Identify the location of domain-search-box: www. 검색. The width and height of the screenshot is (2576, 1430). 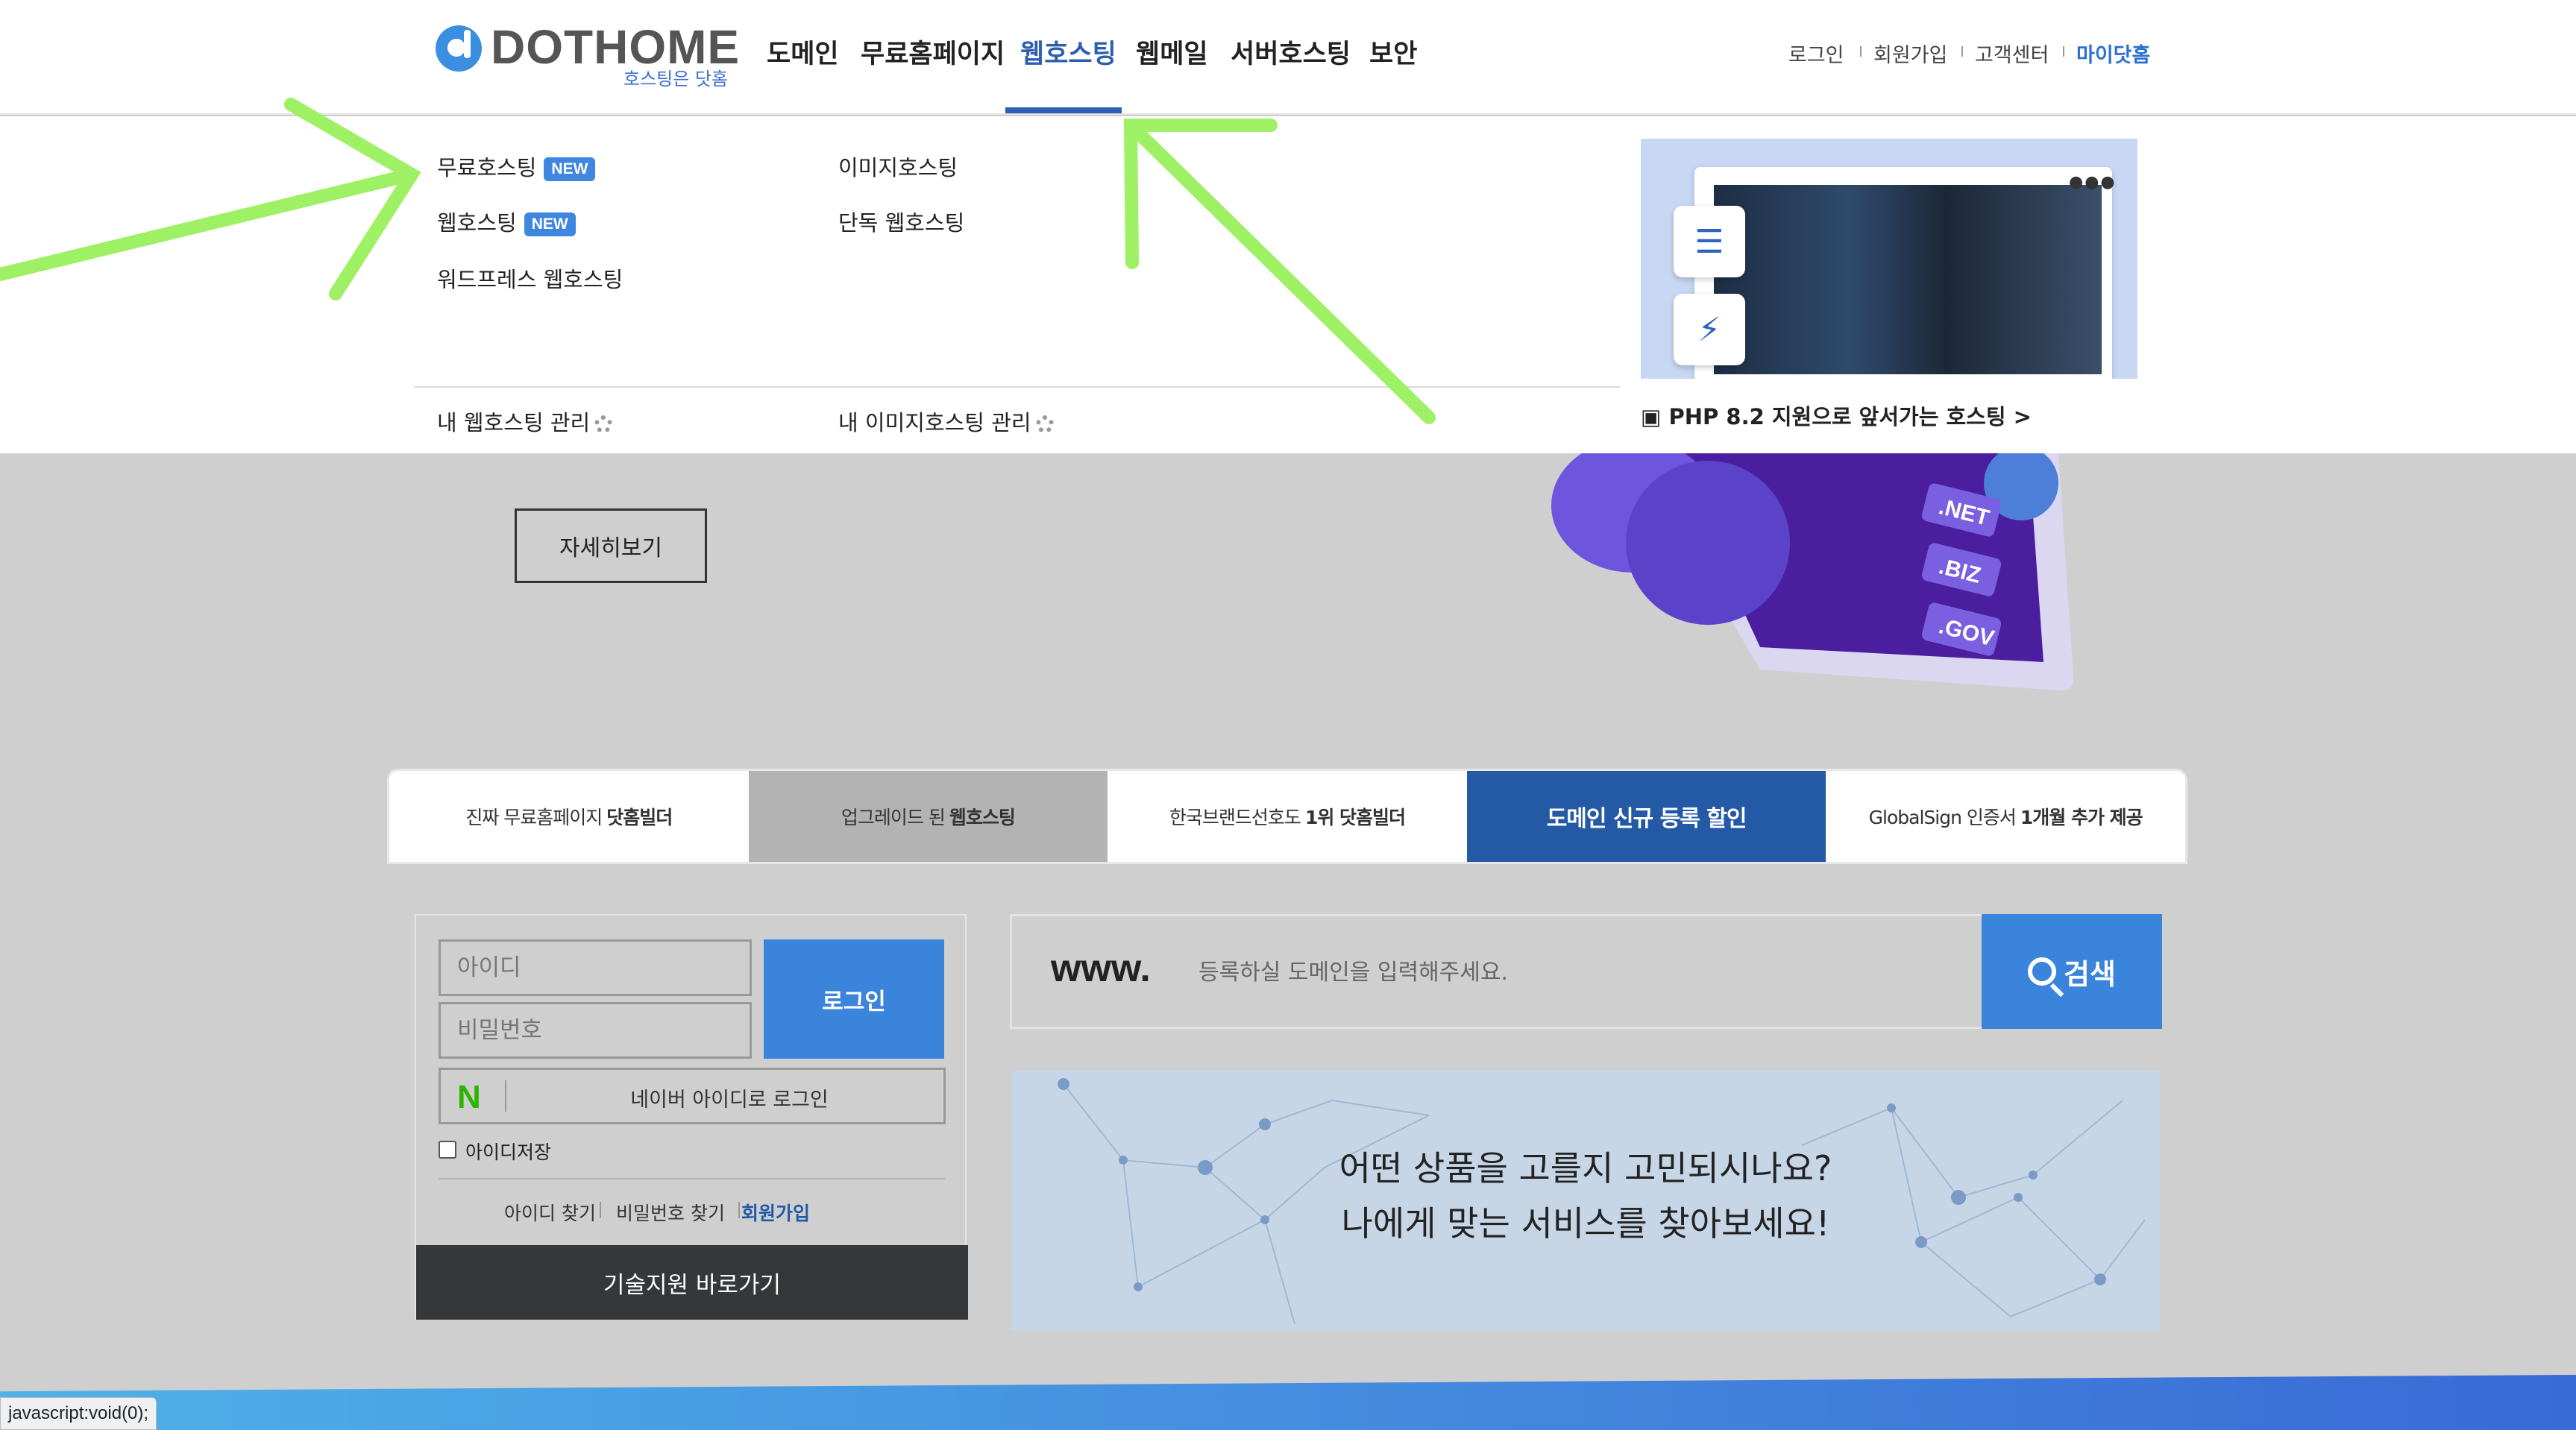
(1586, 972).